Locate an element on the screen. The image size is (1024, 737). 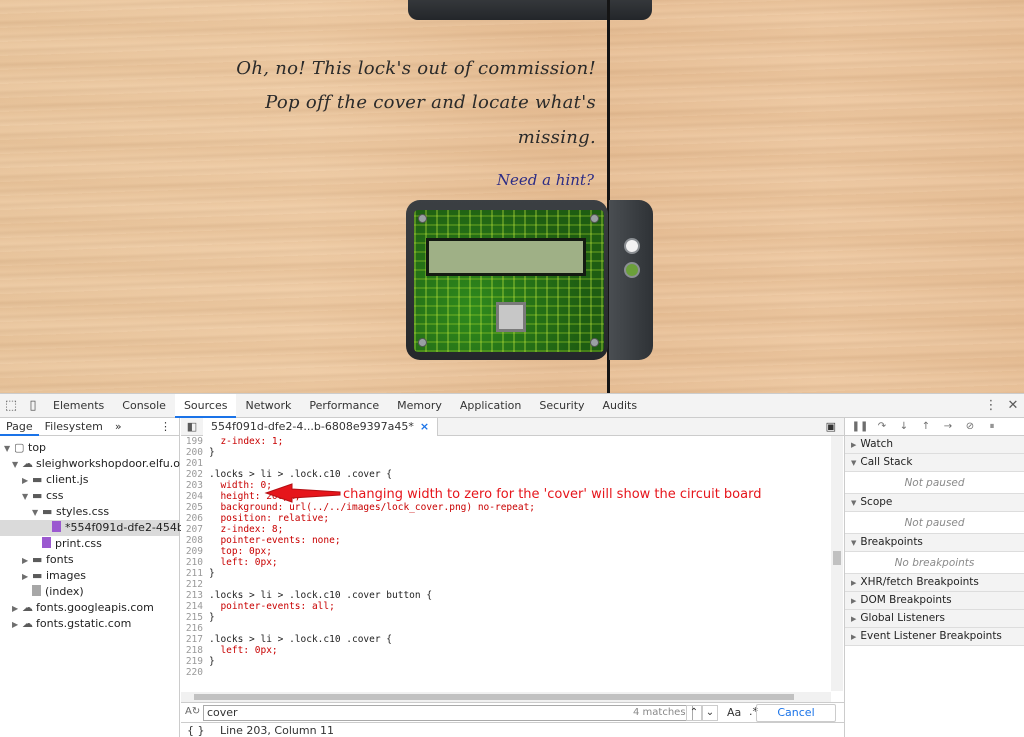
tab-performance: Performance is located at coordinates (344, 406).